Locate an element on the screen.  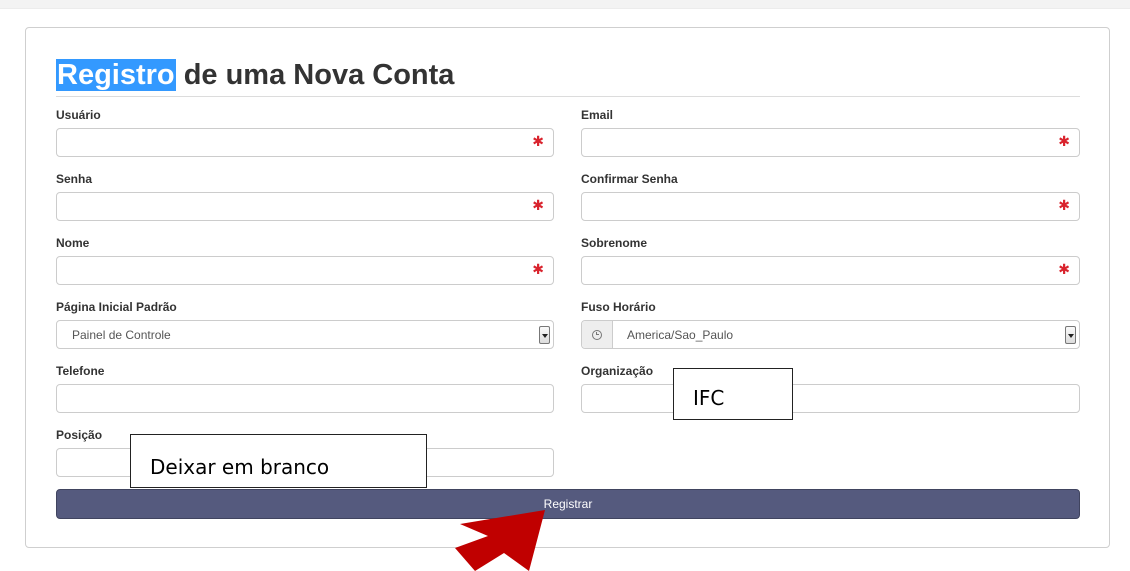
fuso-horario-select: America/Sao_Paulo is located at coordinates (830, 334).